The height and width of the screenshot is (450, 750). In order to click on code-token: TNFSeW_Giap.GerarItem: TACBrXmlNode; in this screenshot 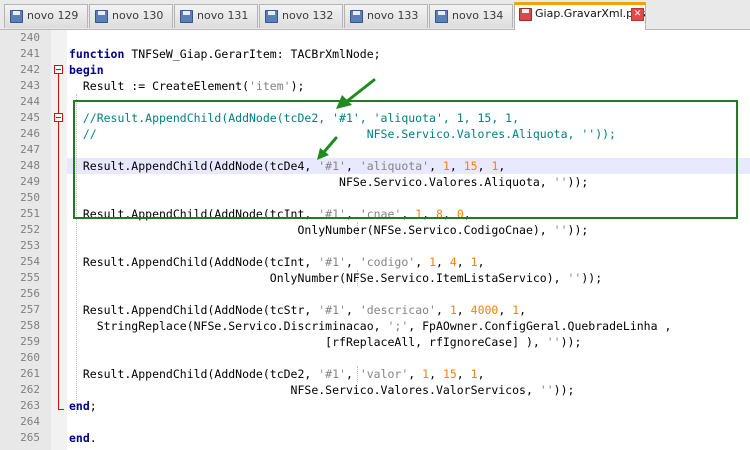, I will do `click(256, 54)`.